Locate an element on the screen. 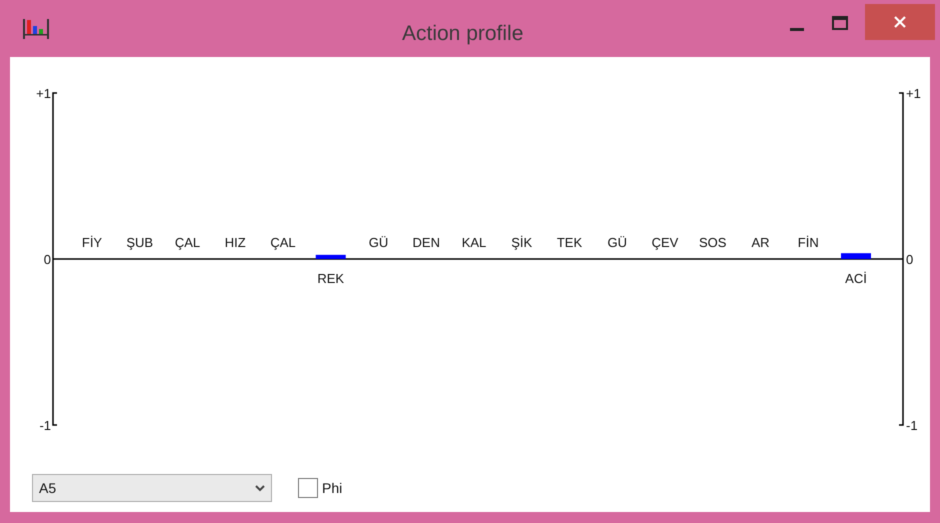  category-label: SOS is located at coordinates (712, 242).